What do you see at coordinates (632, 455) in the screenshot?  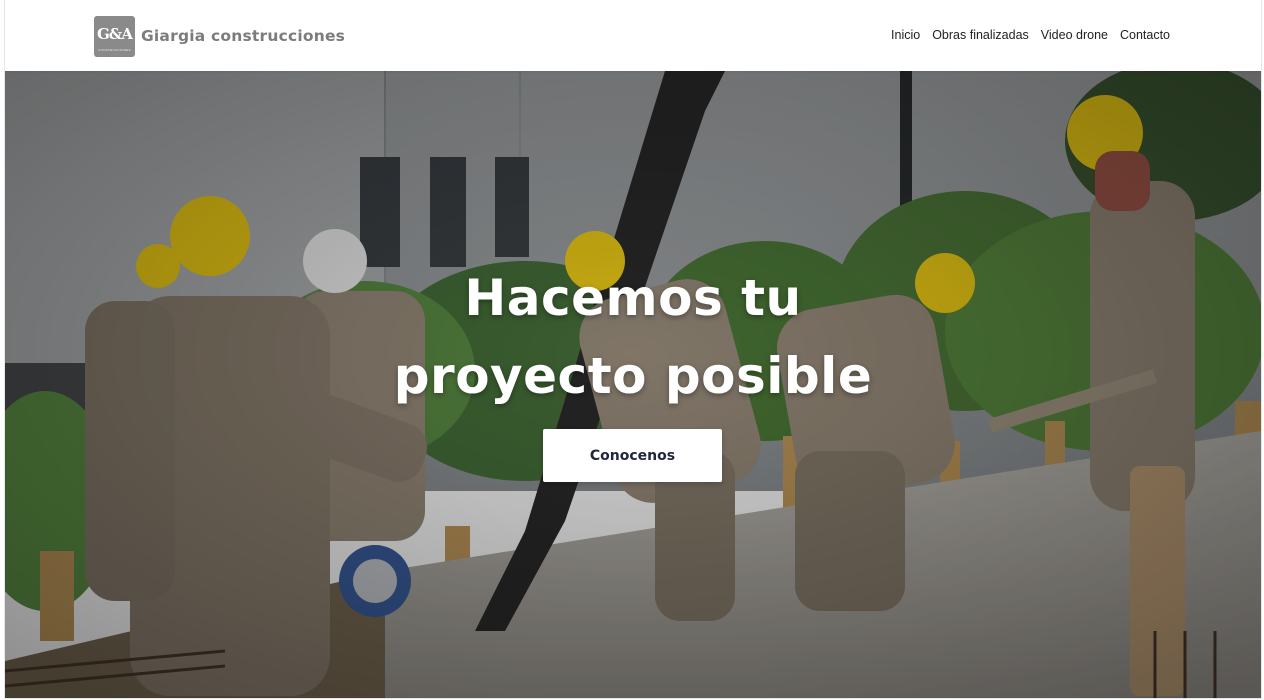 I see `conocenos-button: Conocenos` at bounding box center [632, 455].